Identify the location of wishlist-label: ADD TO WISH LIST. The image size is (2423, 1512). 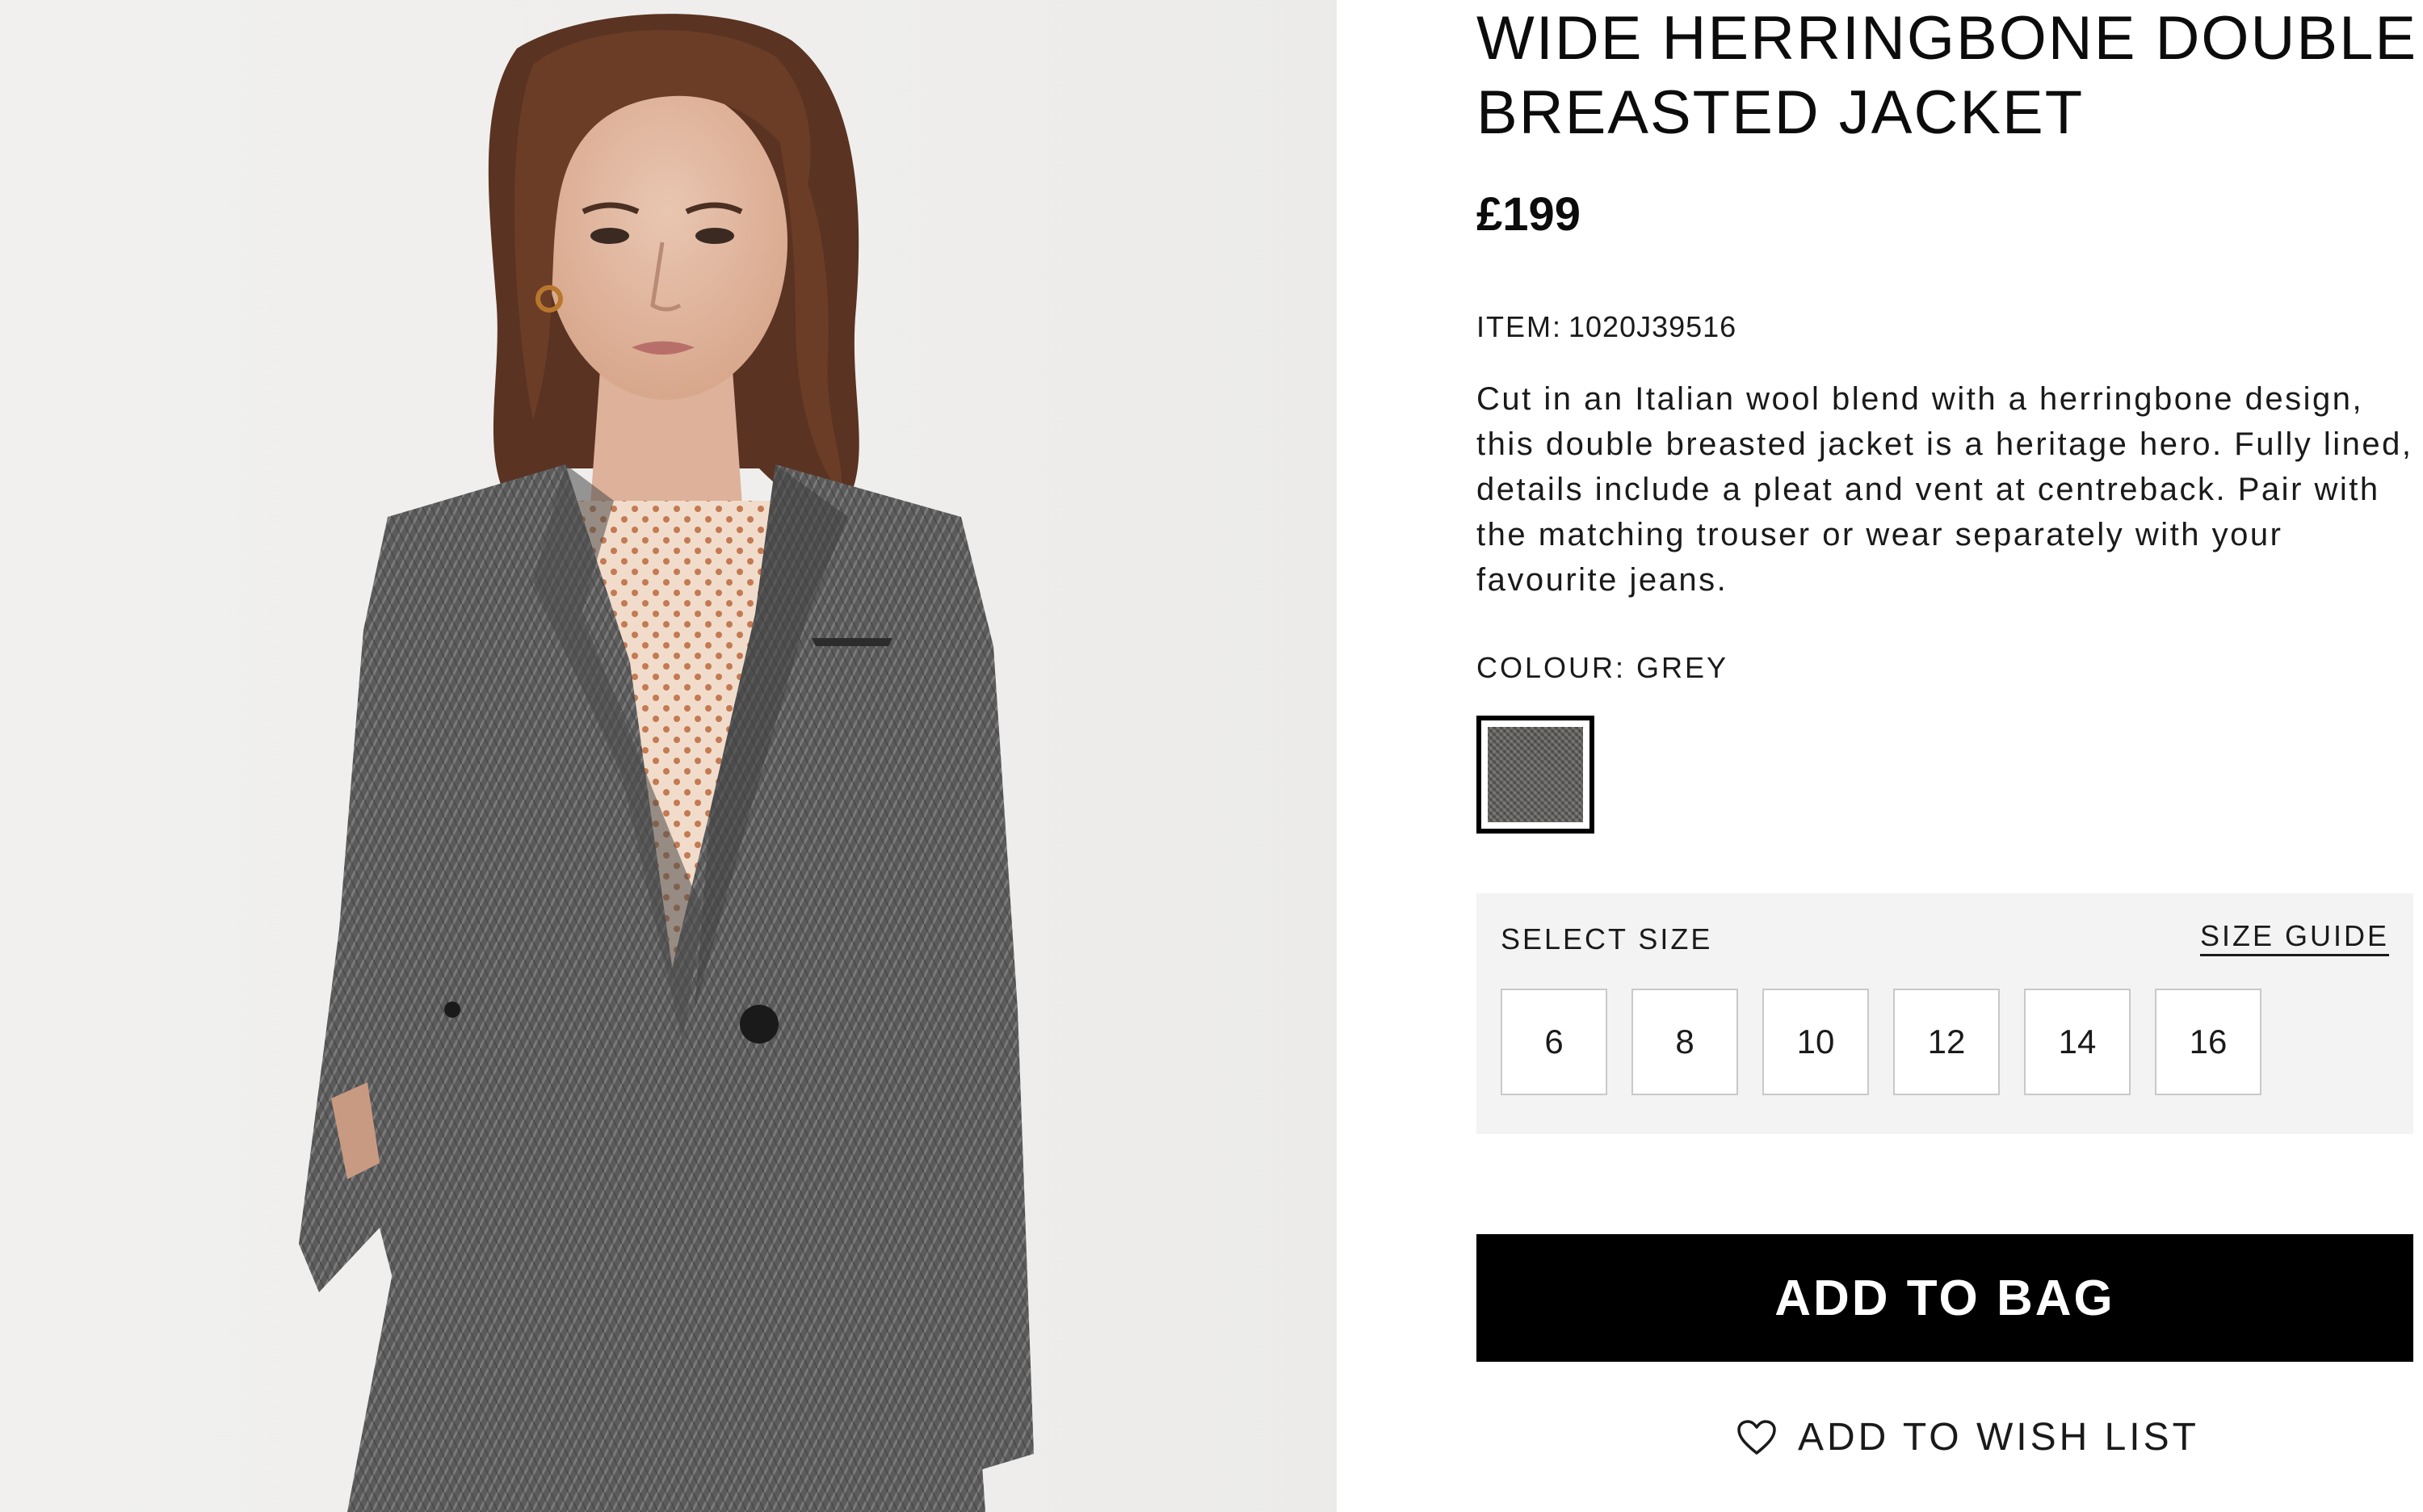
(1998, 1437).